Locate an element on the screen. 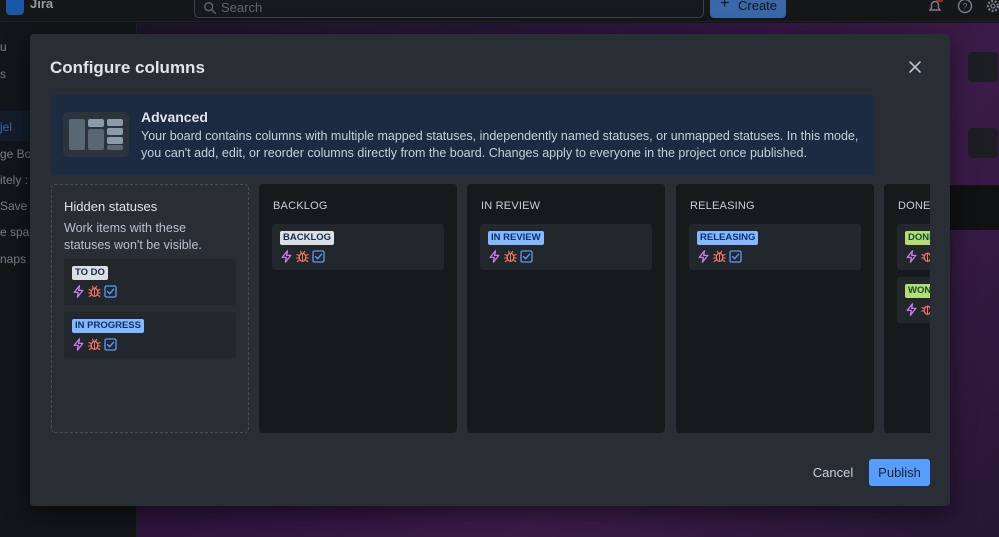 Image resolution: width=999 pixels, height=537 pixels. status-card: RELEASING is located at coordinates (775, 247).